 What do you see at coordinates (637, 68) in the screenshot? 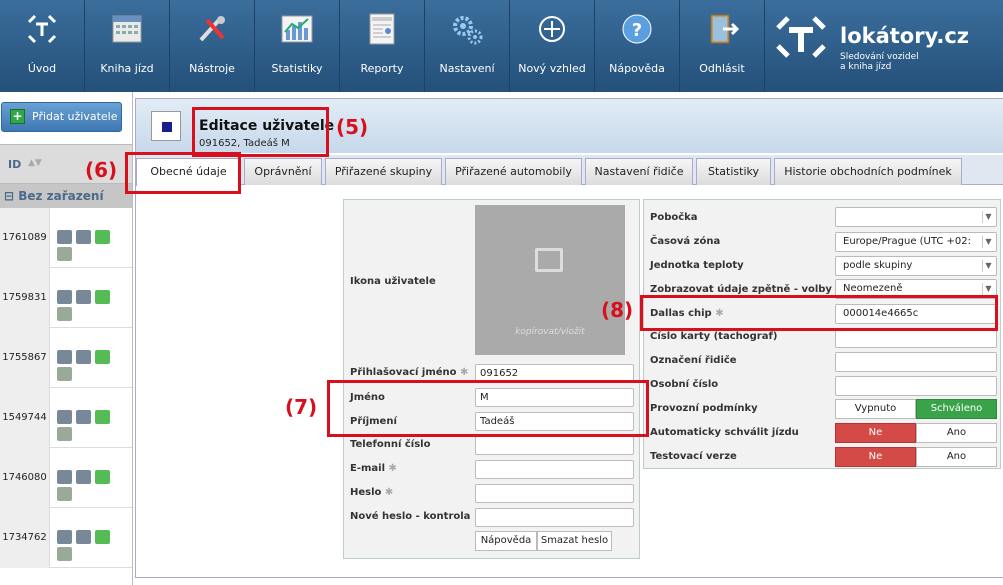
I see `nav-label: Nápověda` at bounding box center [637, 68].